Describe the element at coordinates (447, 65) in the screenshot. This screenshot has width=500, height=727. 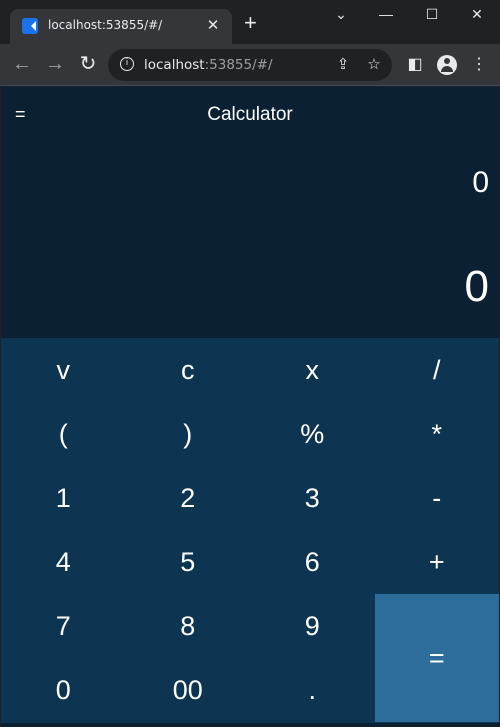
I see `profile-avatar-icon` at that location.